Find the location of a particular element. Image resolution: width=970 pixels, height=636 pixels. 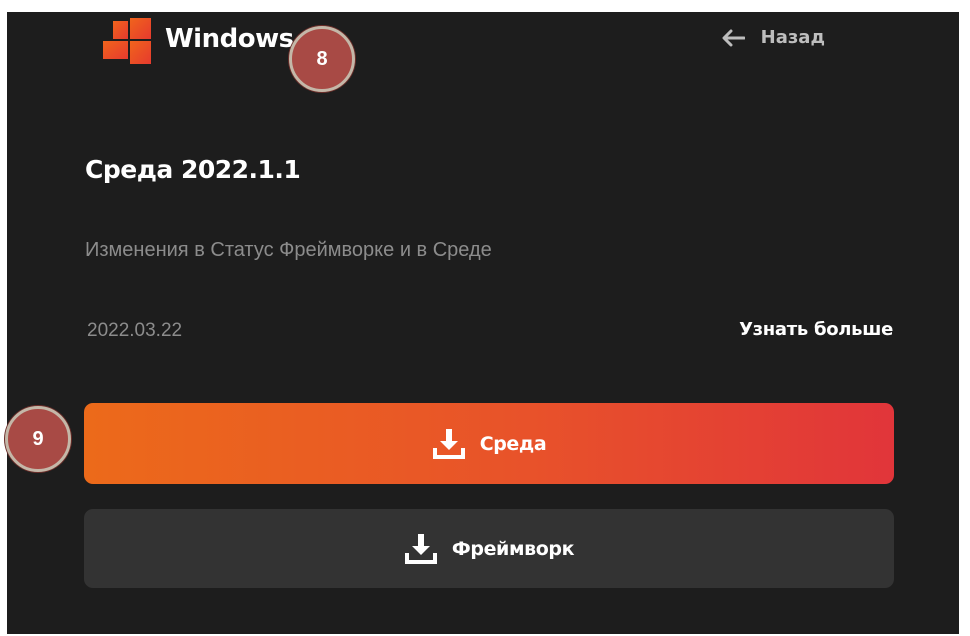

back-link: Назад is located at coordinates (773, 37).